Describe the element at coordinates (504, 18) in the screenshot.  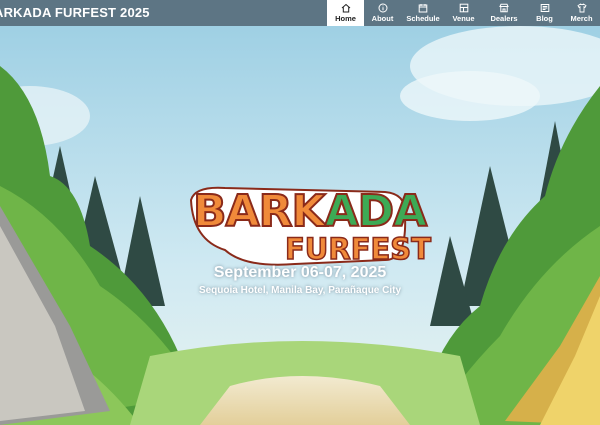
I see `nav-dealers-label: Dealers` at that location.